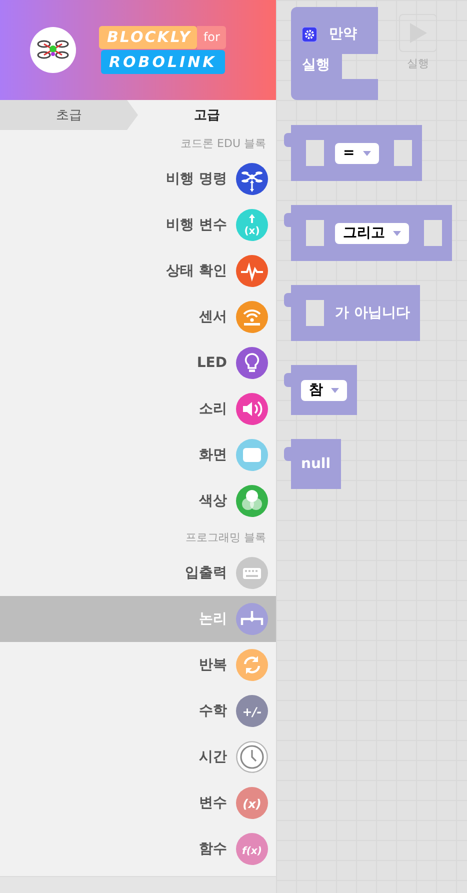 The height and width of the screenshot is (893, 467). I want to click on logo: BLOCKLY for ROBOLINK, so click(162, 50).